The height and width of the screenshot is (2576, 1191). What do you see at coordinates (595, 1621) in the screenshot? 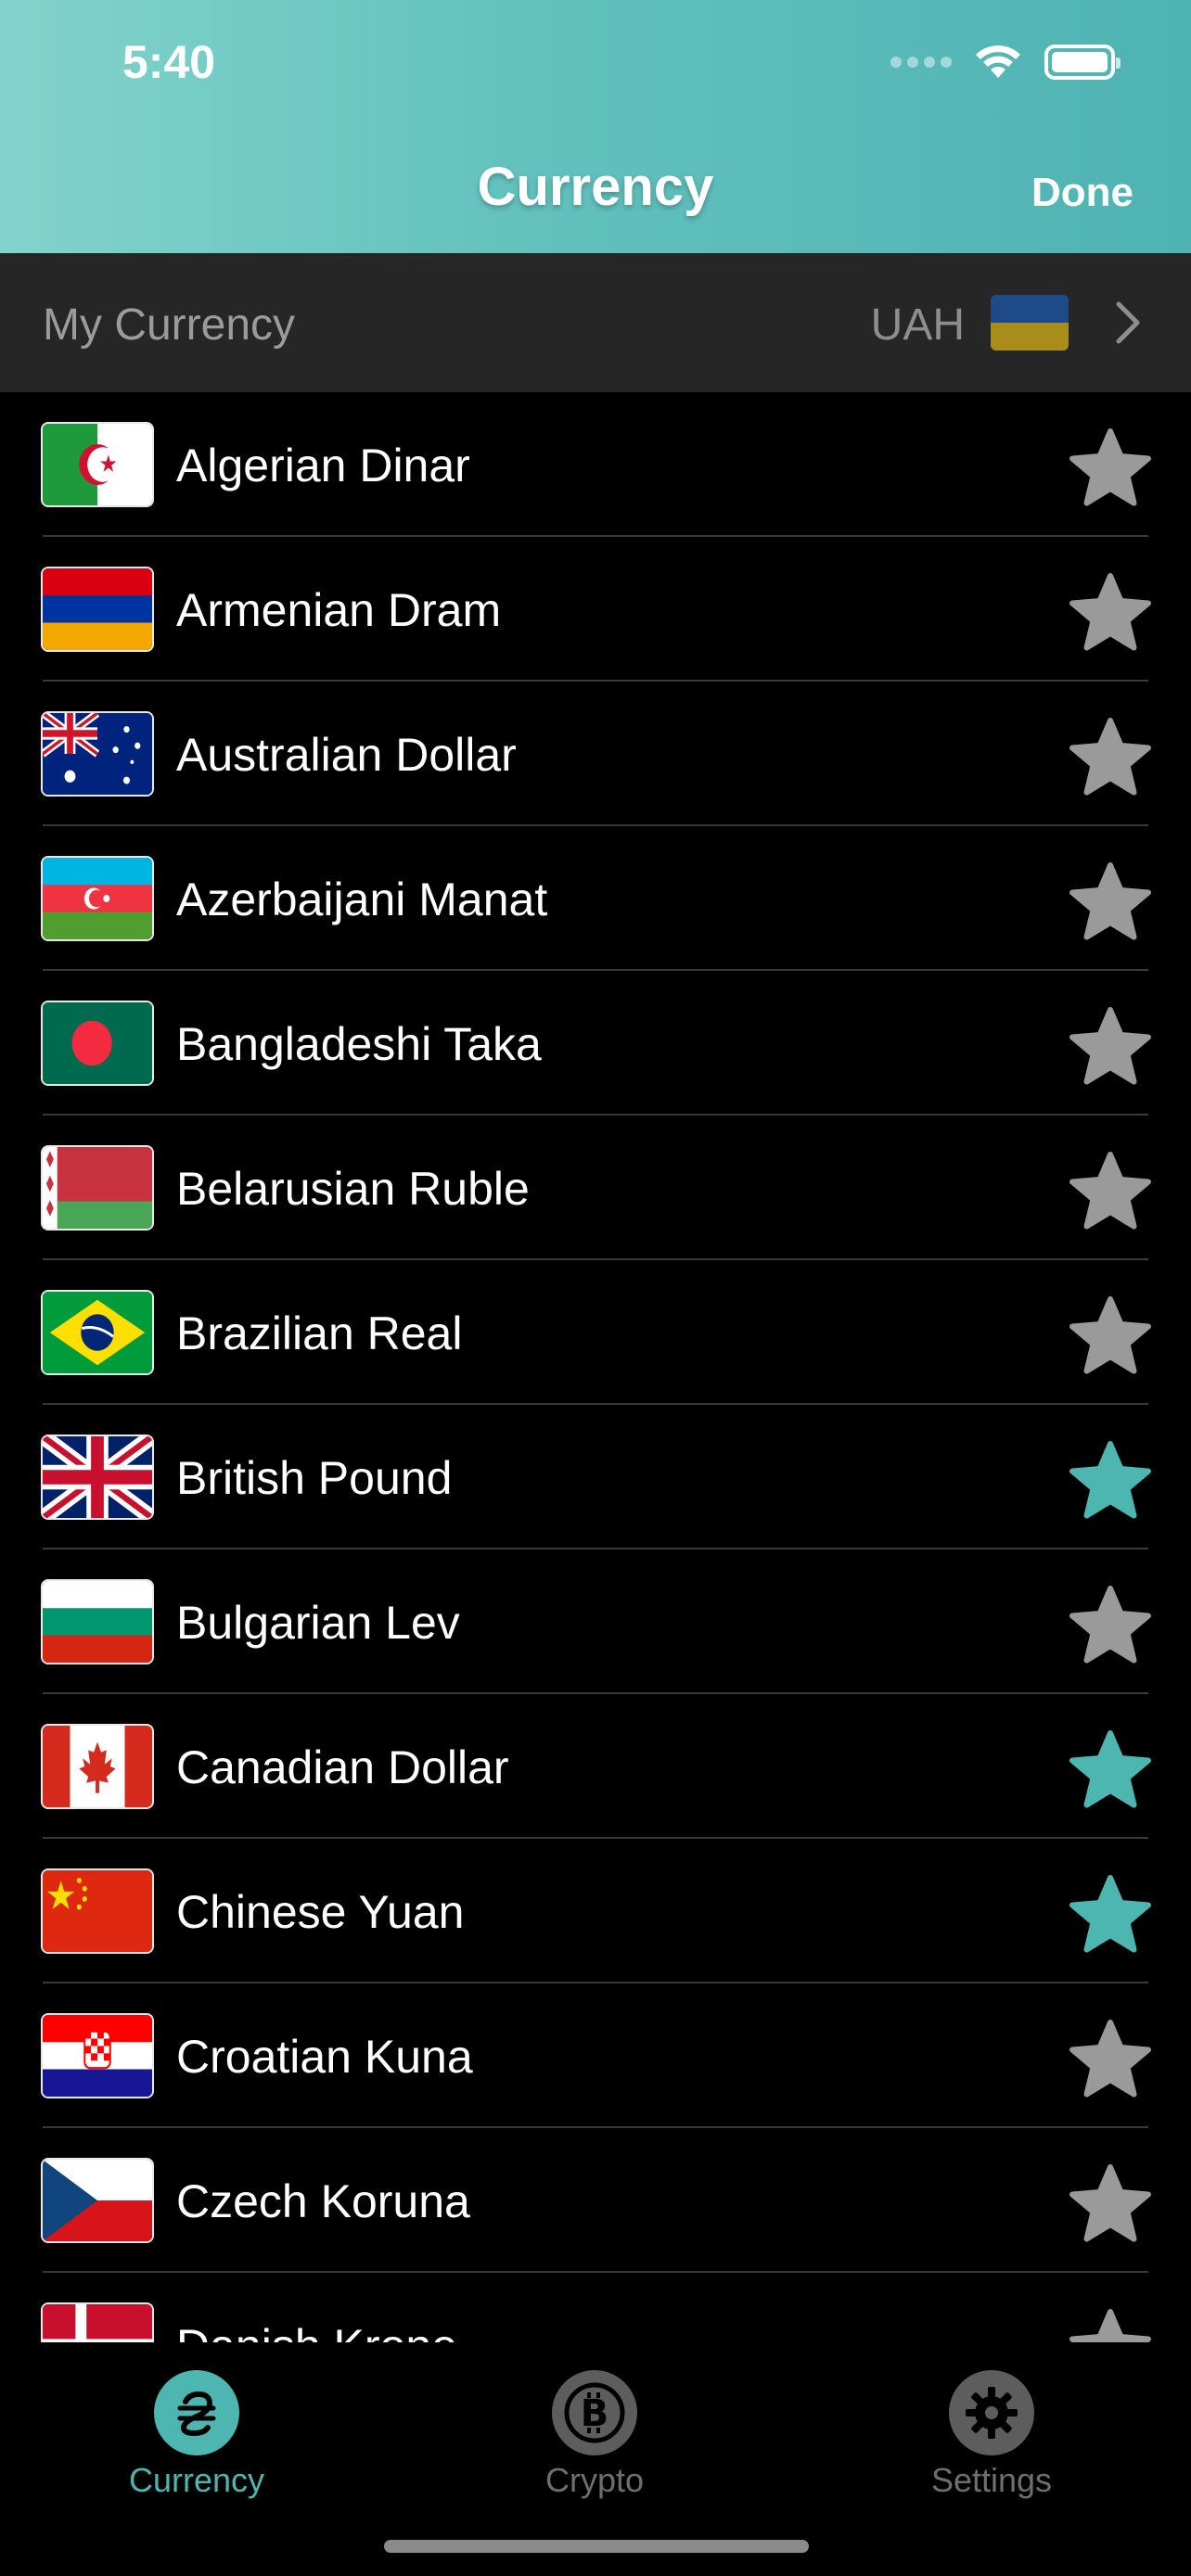
I see `currency-row: Bulgarian Lev` at bounding box center [595, 1621].